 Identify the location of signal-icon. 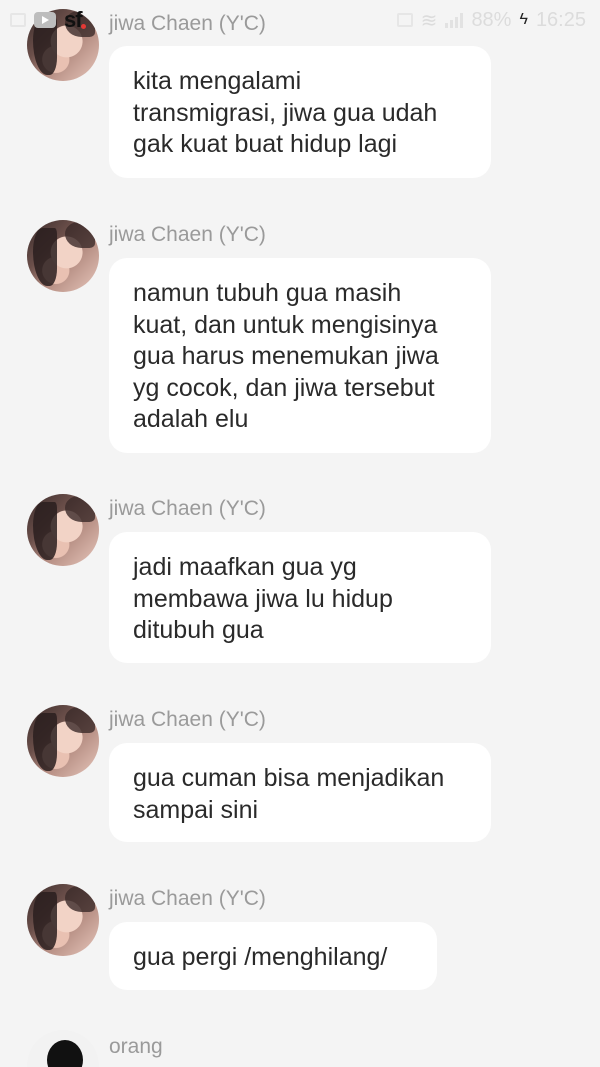
(454, 20).